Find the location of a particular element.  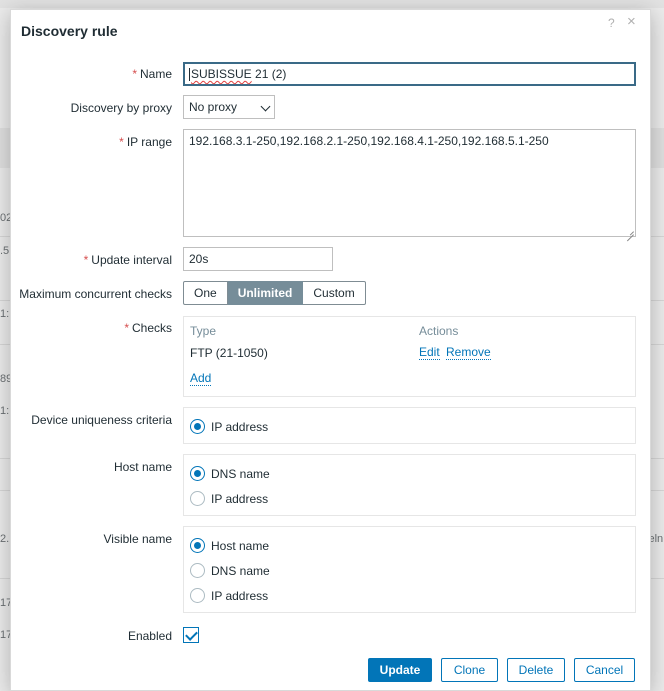

proxy-select: No proxy is located at coordinates (229, 107).